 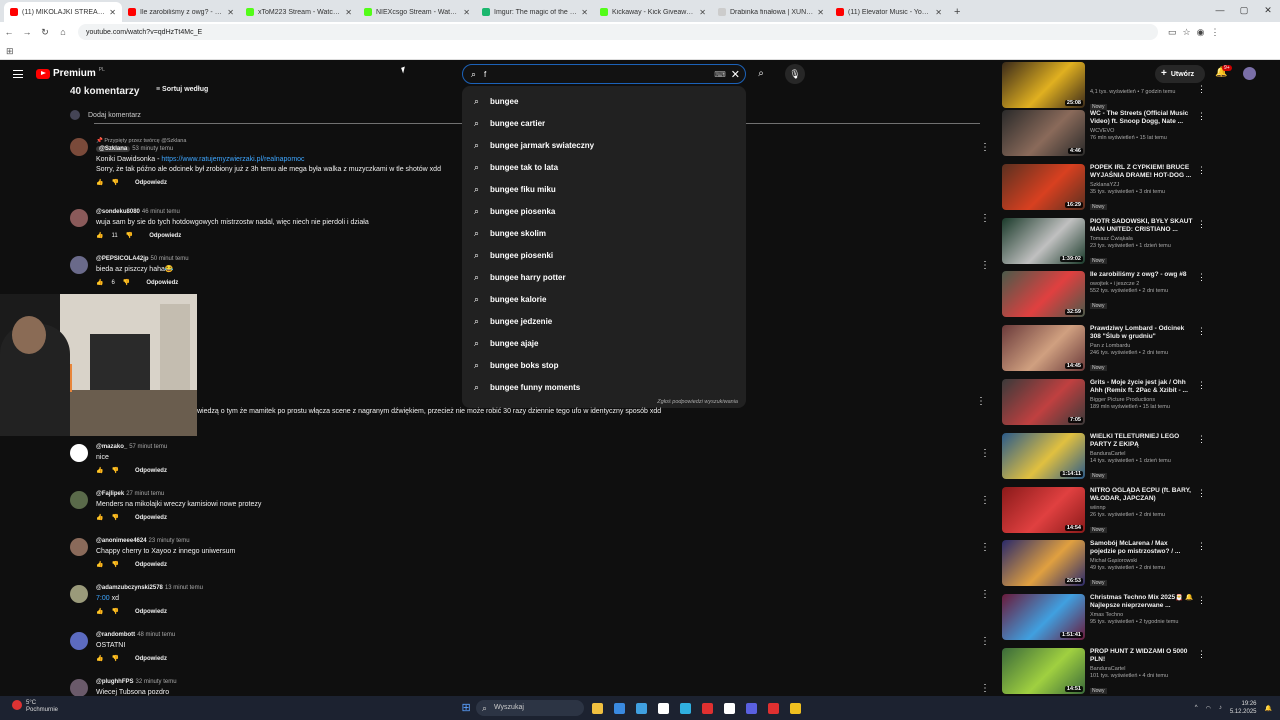 What do you see at coordinates (653, 12) in the screenshot?
I see `browser-tab: Kickaway - Kick Giveaway Tool ✕` at bounding box center [653, 12].